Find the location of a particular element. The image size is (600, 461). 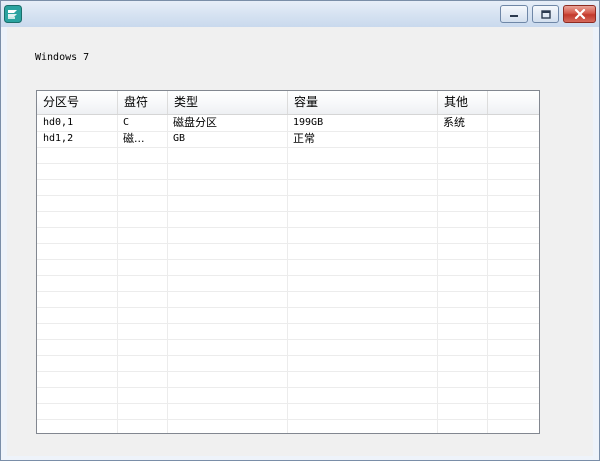

maximize-button is located at coordinates (545, 14).